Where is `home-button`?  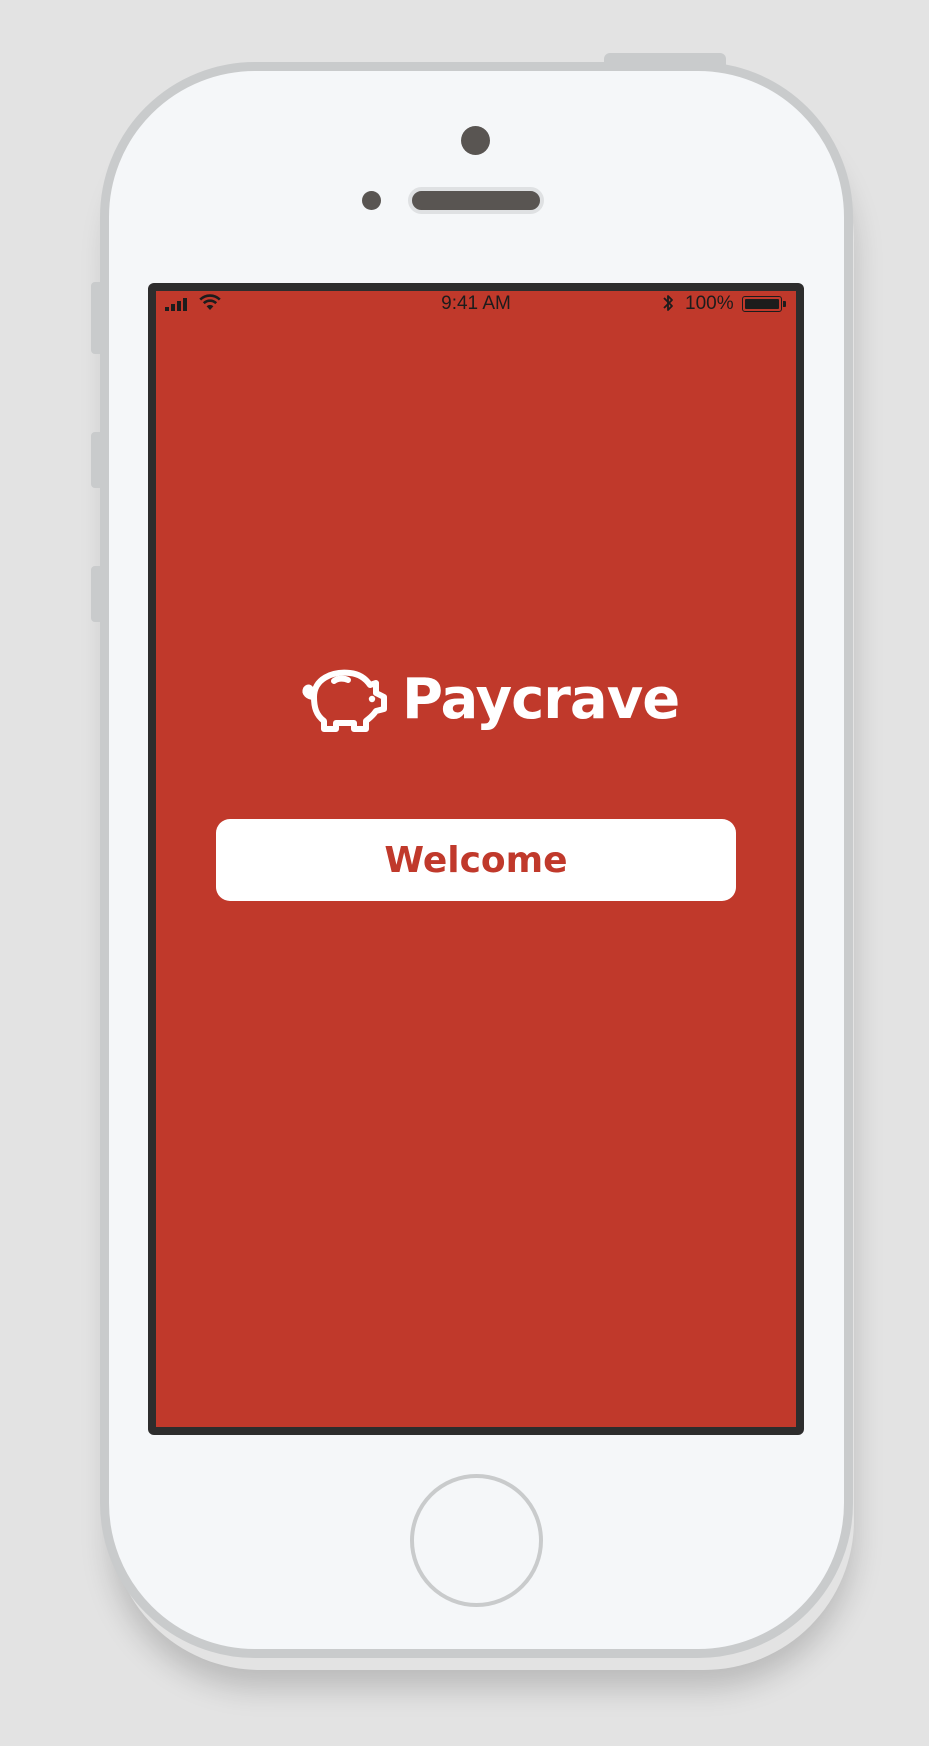 home-button is located at coordinates (476, 1540).